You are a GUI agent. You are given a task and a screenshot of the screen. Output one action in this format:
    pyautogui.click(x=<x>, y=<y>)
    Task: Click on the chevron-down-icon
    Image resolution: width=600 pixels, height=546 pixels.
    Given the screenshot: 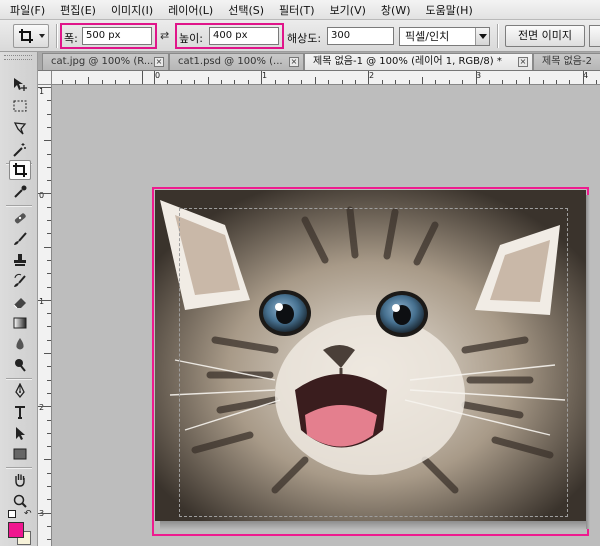 What is the action you would take?
    pyautogui.click(x=42, y=36)
    